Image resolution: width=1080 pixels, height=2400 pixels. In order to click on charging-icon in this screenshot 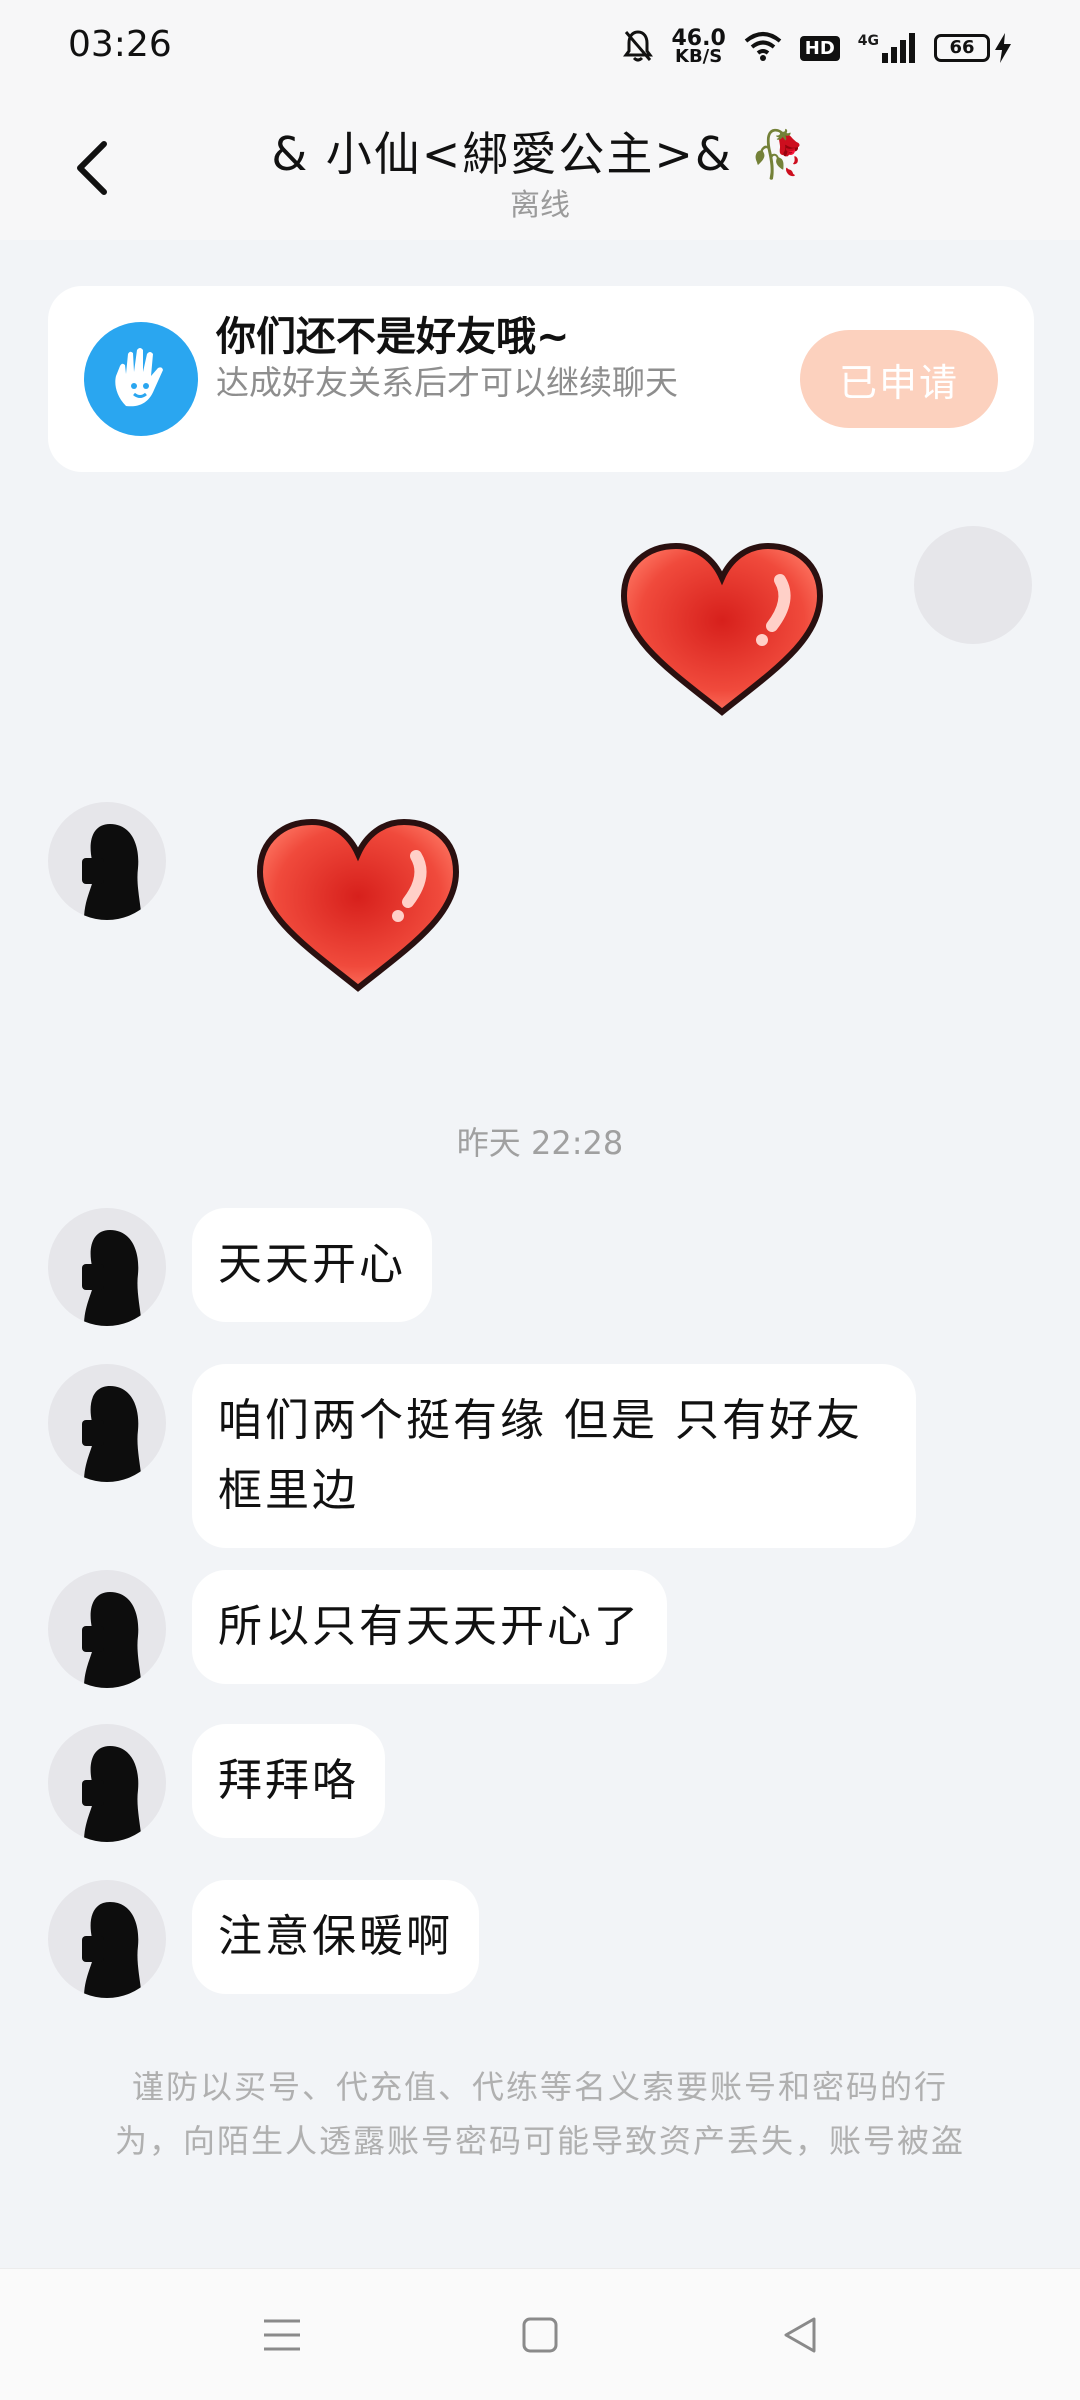, I will do `click(1003, 48)`.